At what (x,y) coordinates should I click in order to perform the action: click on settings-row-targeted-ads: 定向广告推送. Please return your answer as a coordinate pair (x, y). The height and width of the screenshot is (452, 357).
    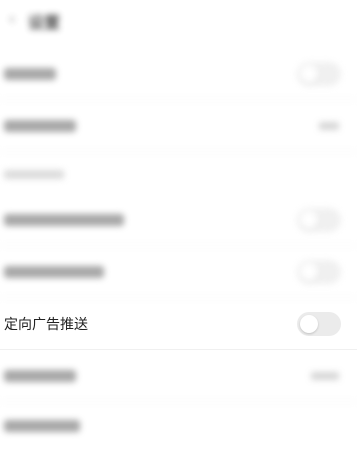
    Looking at the image, I should click on (178, 324).